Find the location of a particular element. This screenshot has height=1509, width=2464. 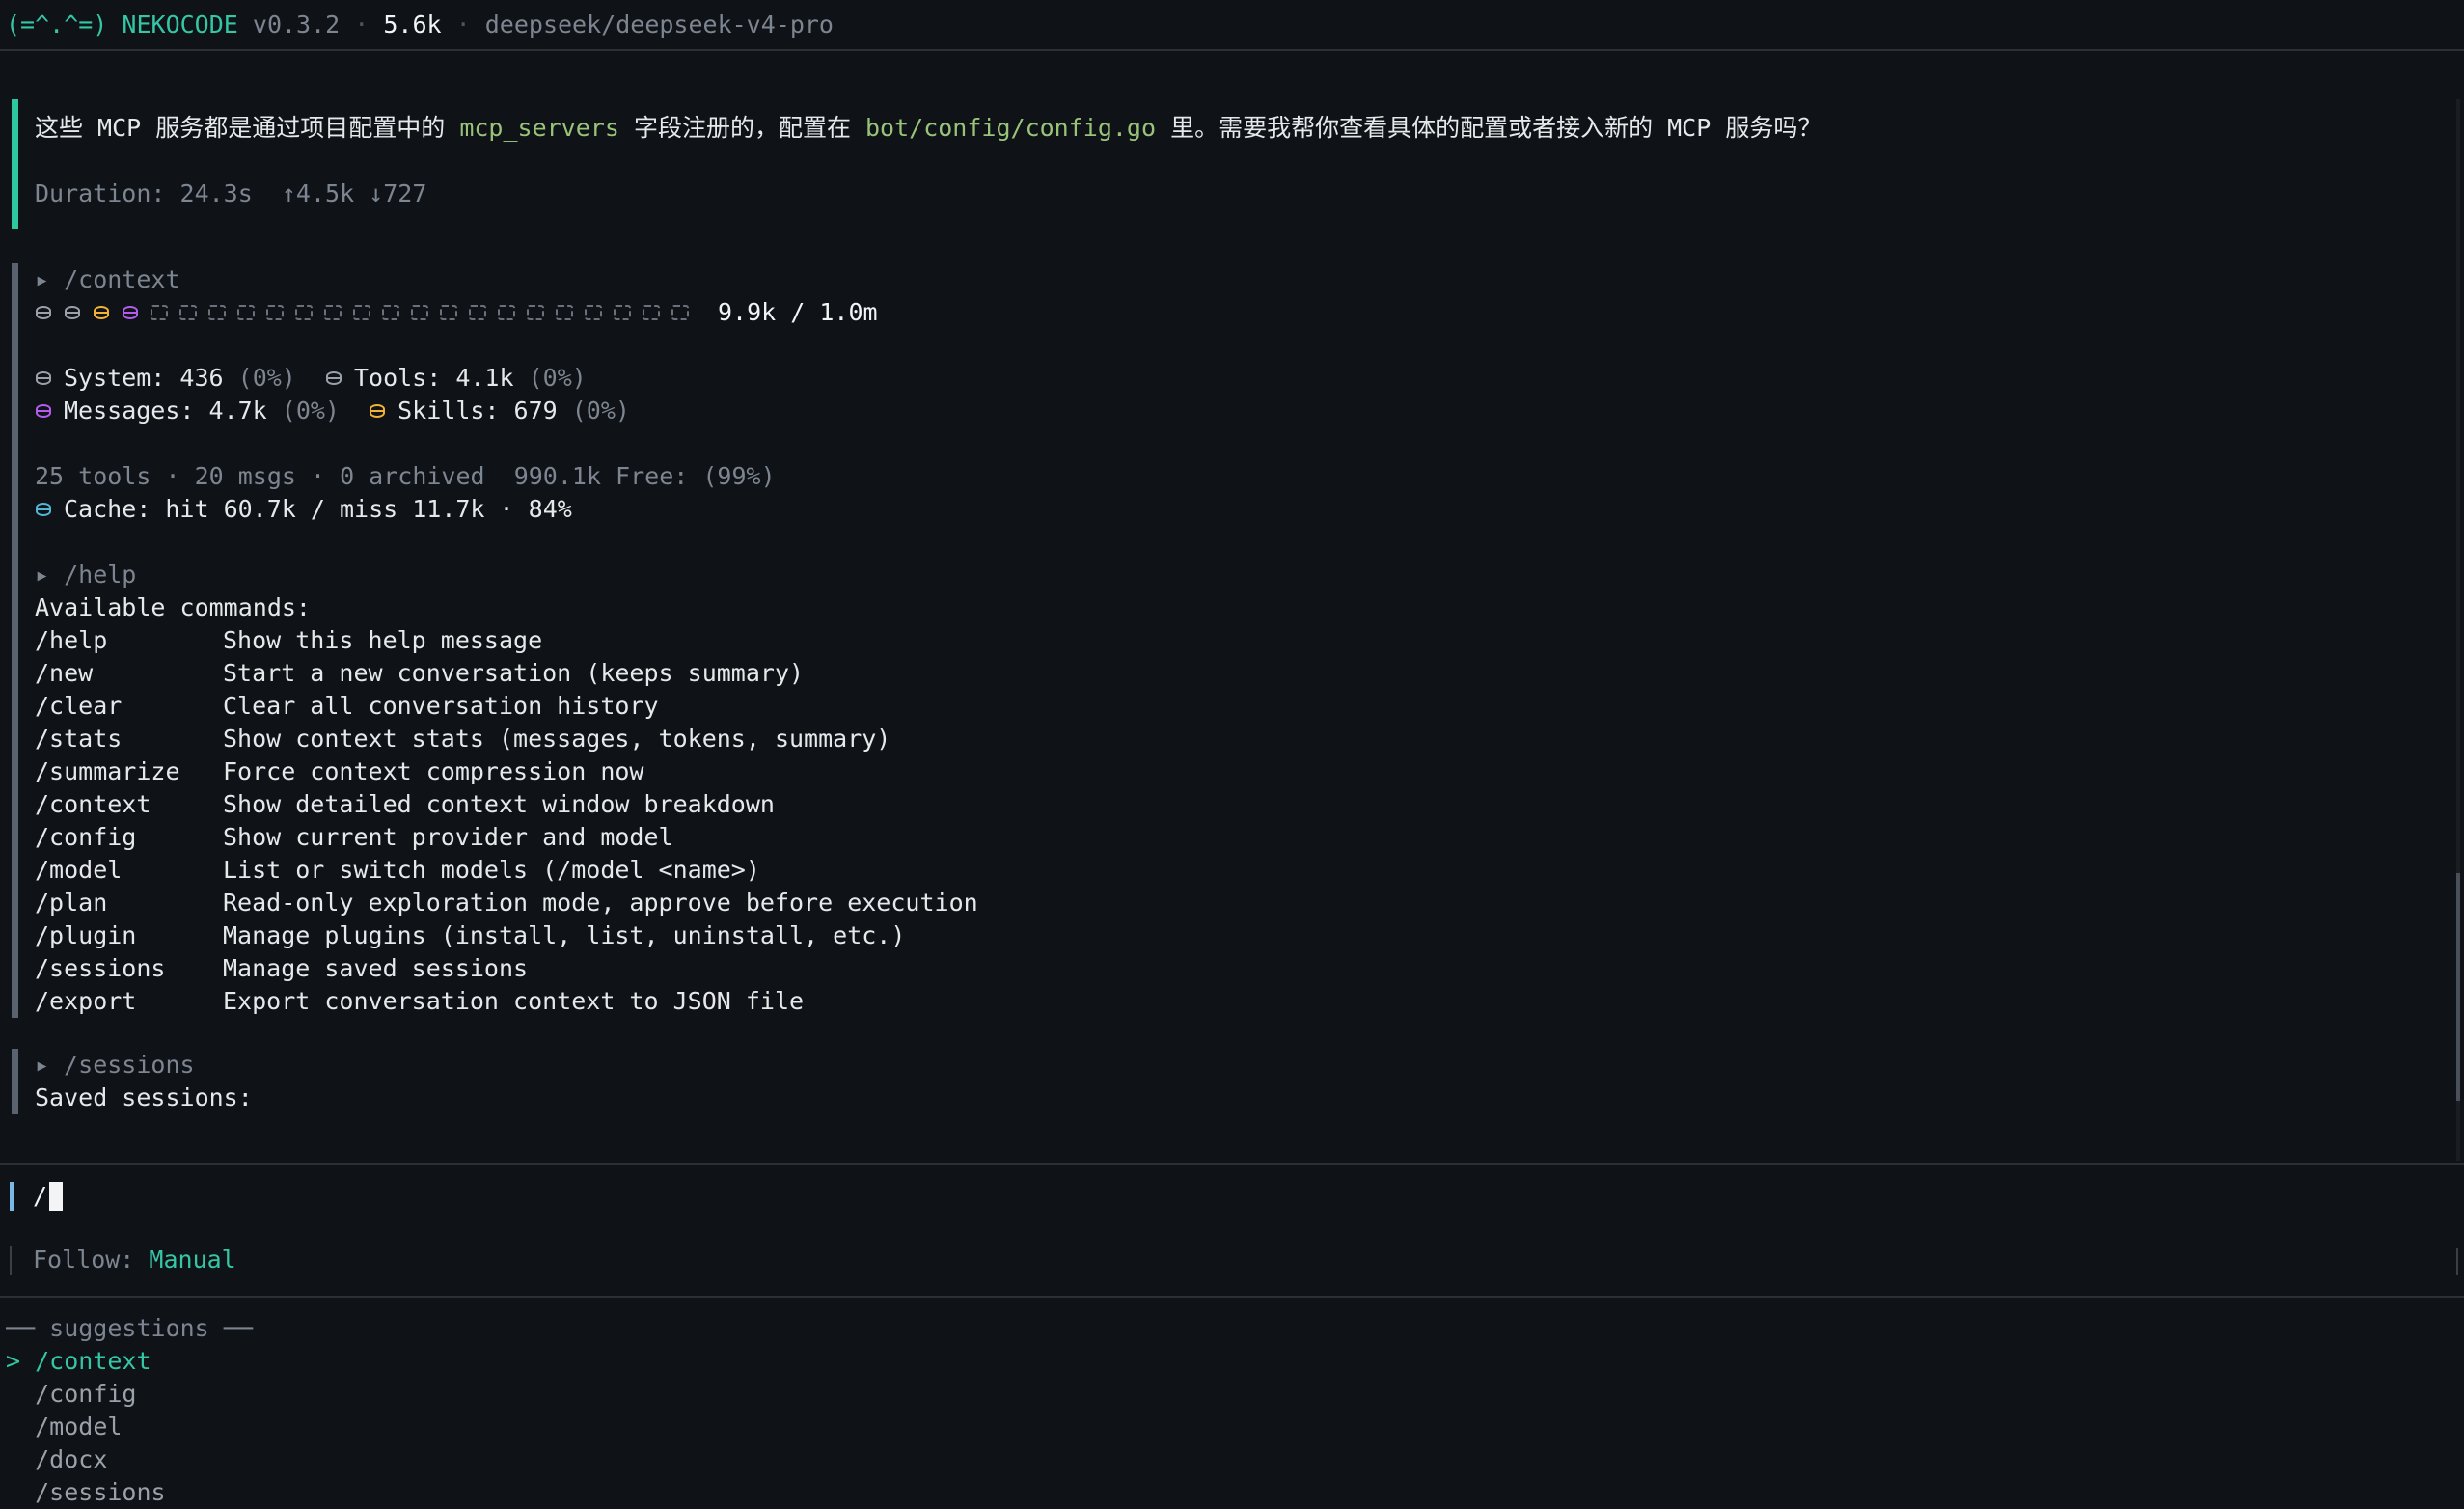

suggestions-header: ── suggestions ── is located at coordinates (129, 1328).